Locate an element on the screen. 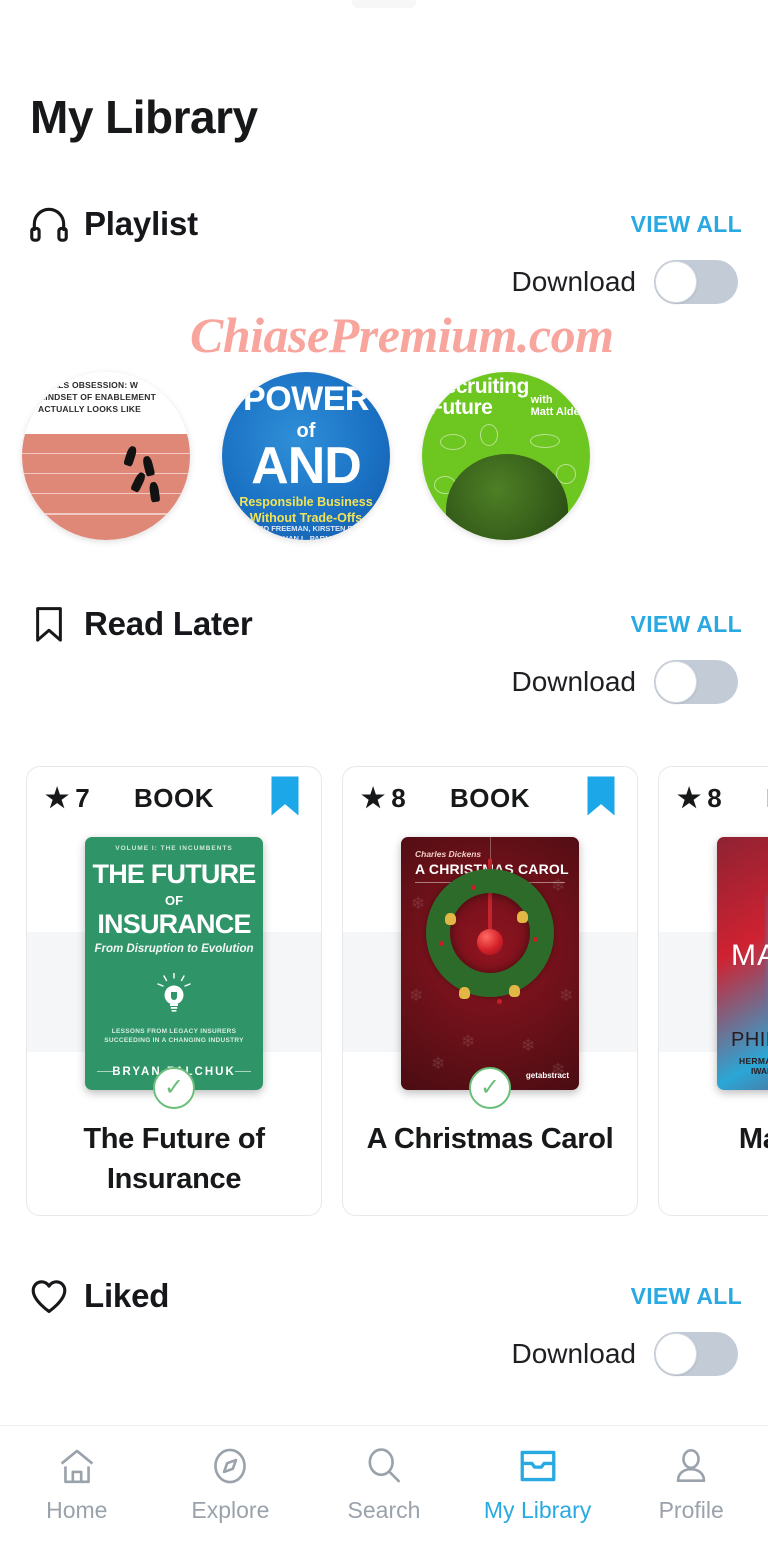 Image resolution: width=768 pixels, height=1541 pixels. cover-marketing: MA PHIL HERMAWAN IWAN is located at coordinates (742, 963).